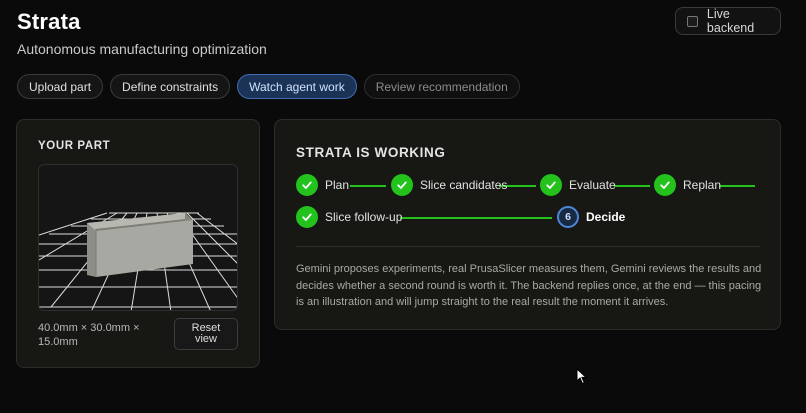 The width and height of the screenshot is (806, 413). I want to click on part-dimensions: 40.0mm × 30.0mm × 15.0mm, so click(89, 335).